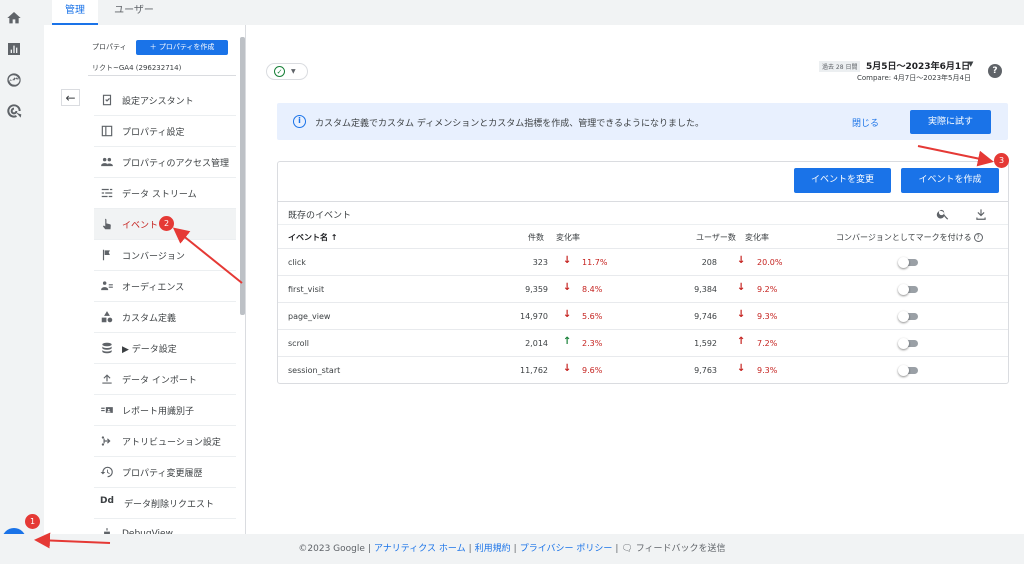  Describe the element at coordinates (595, 262) in the screenshot. I see `count-change: 11.7%` at that location.